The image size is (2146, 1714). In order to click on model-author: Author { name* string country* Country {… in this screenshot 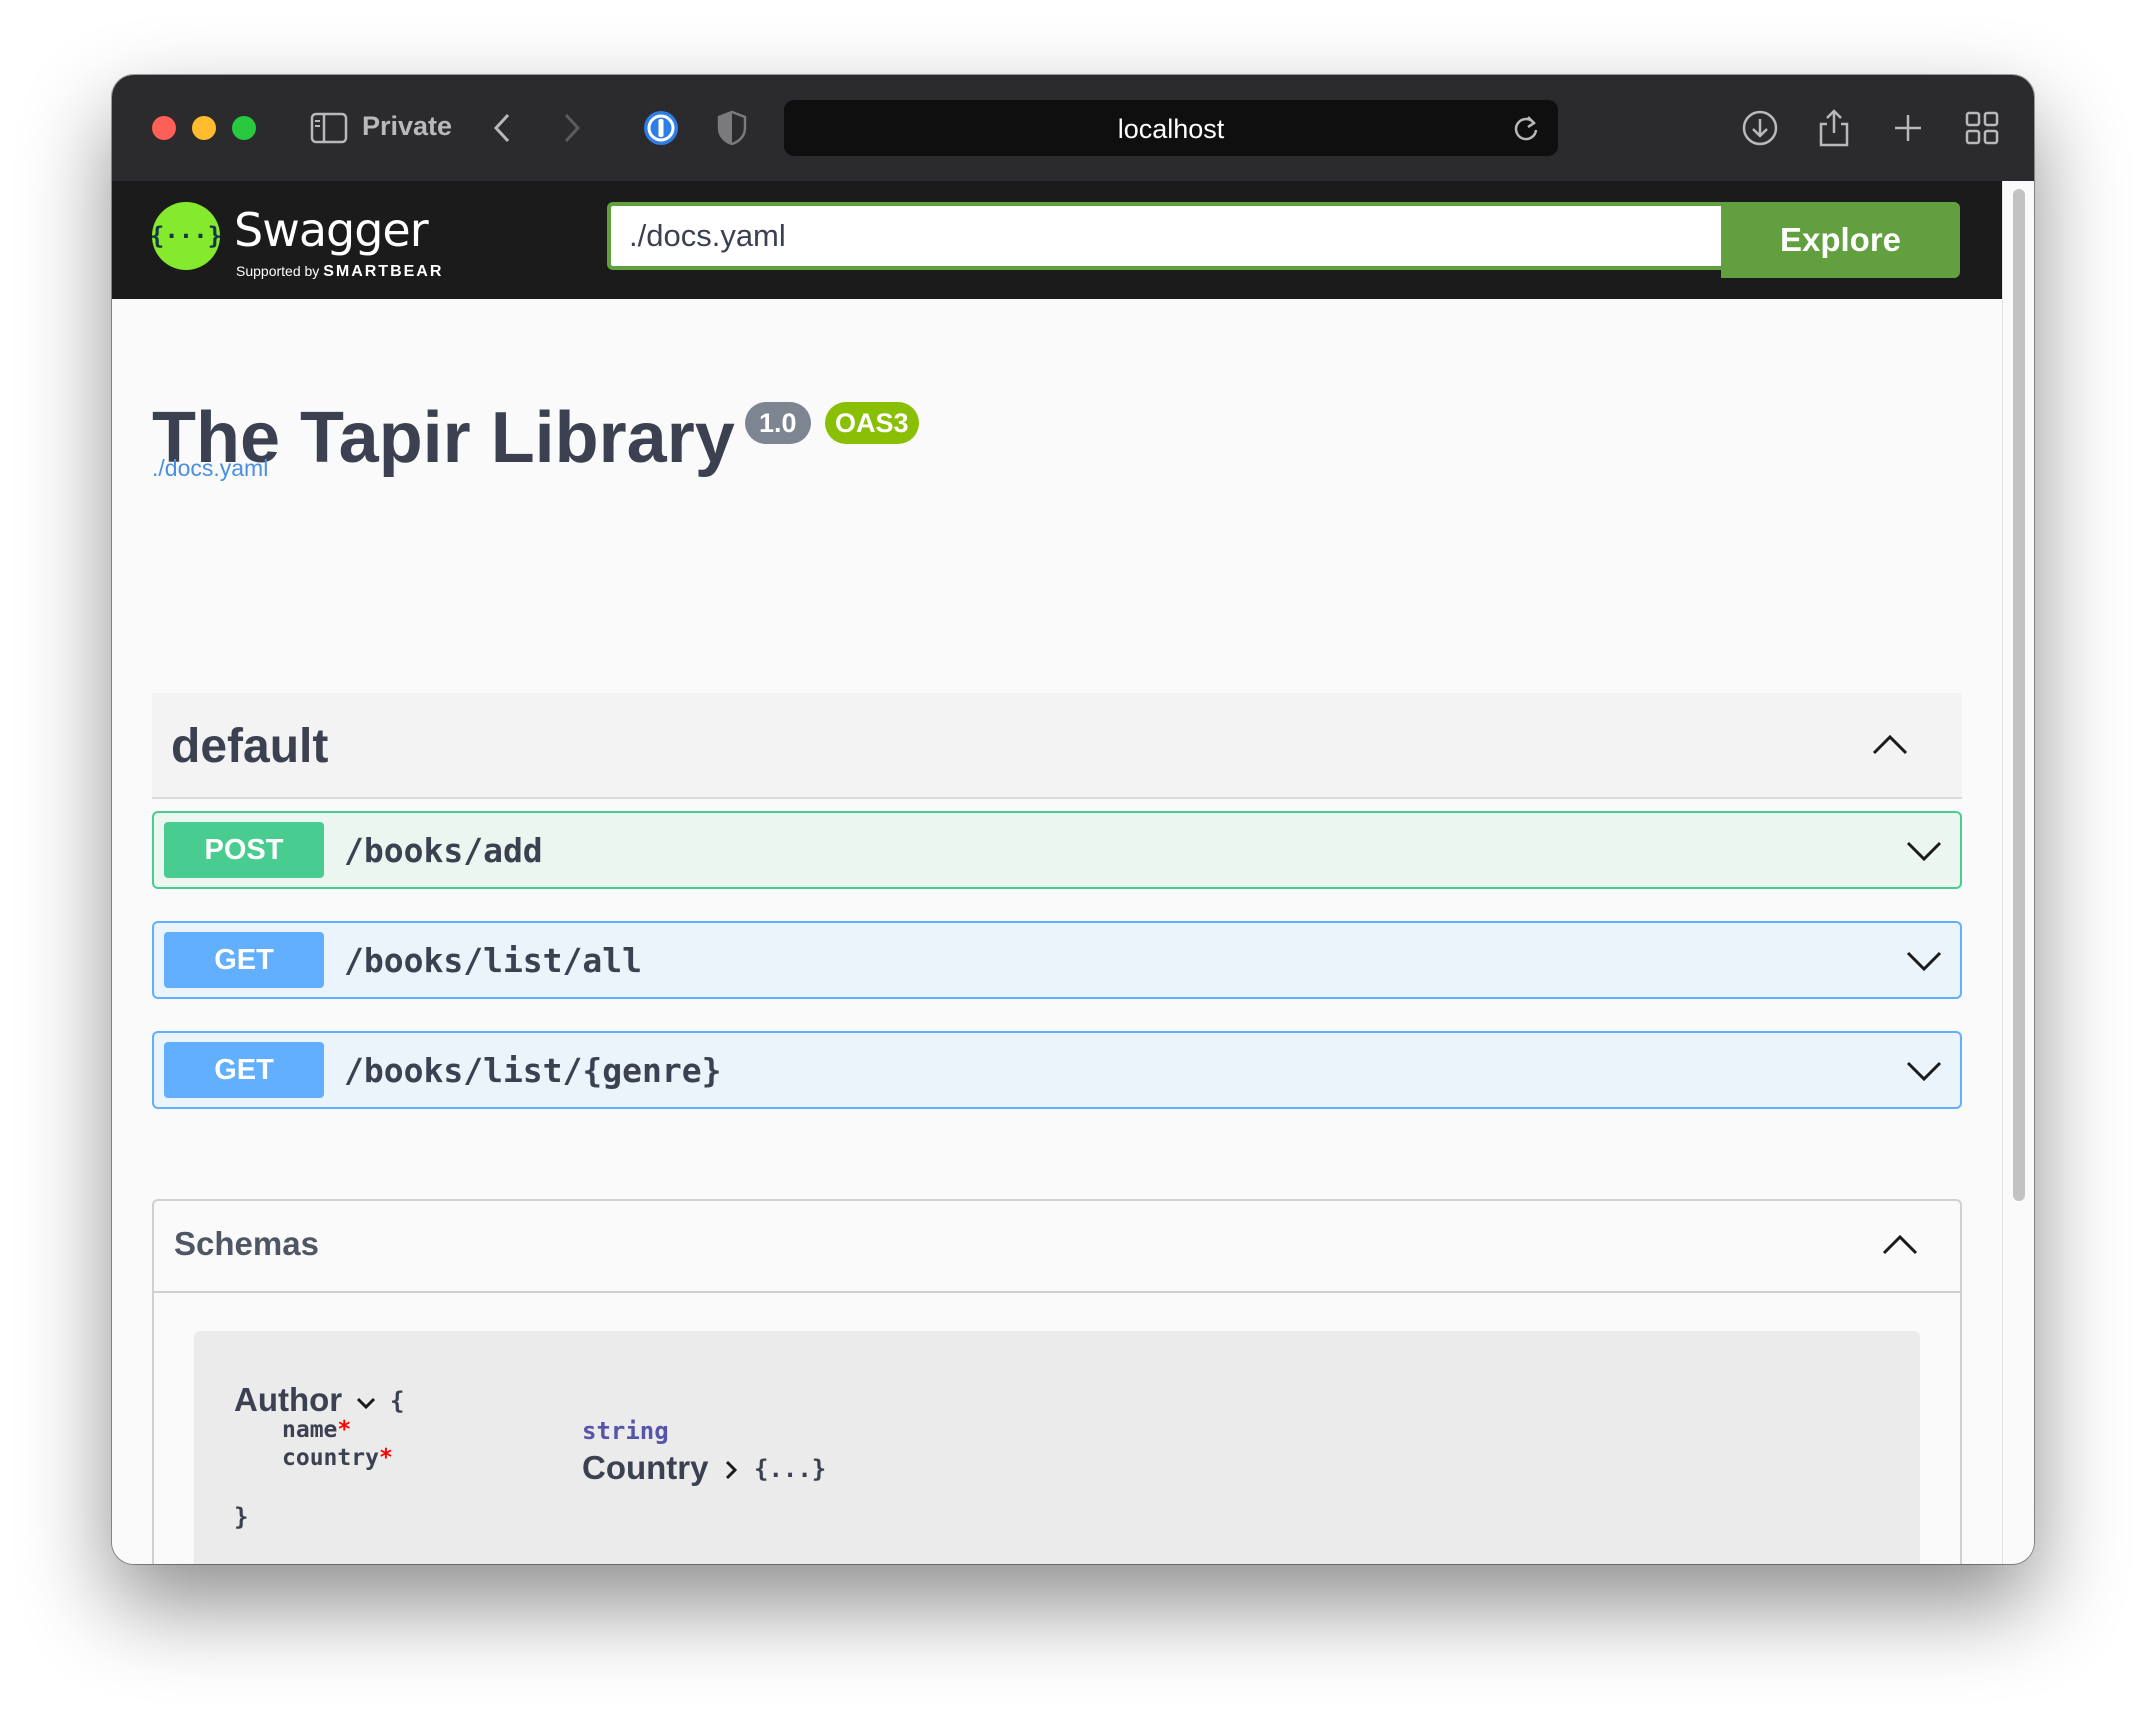, I will do `click(1057, 1447)`.